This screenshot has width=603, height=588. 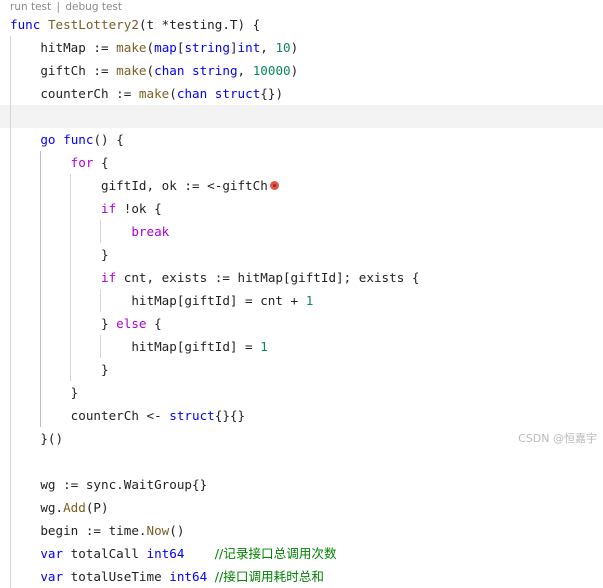 I want to click on code-line-21: wg := sync.WaitGroup{}, so click(x=306, y=484).